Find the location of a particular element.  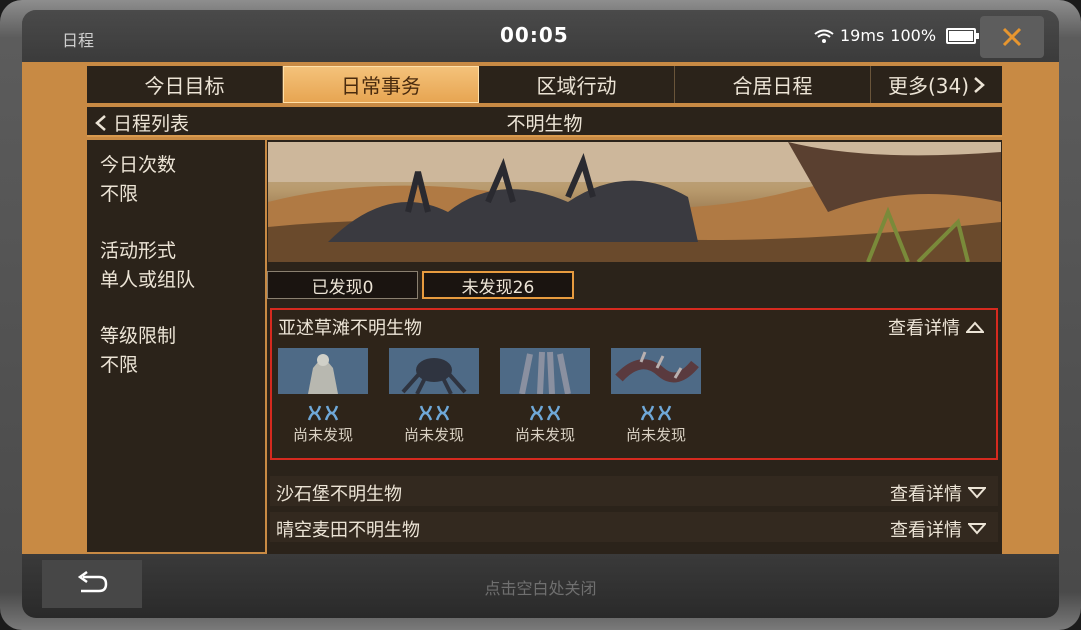

tab-region-actions: 区域行动 is located at coordinates (577, 84).